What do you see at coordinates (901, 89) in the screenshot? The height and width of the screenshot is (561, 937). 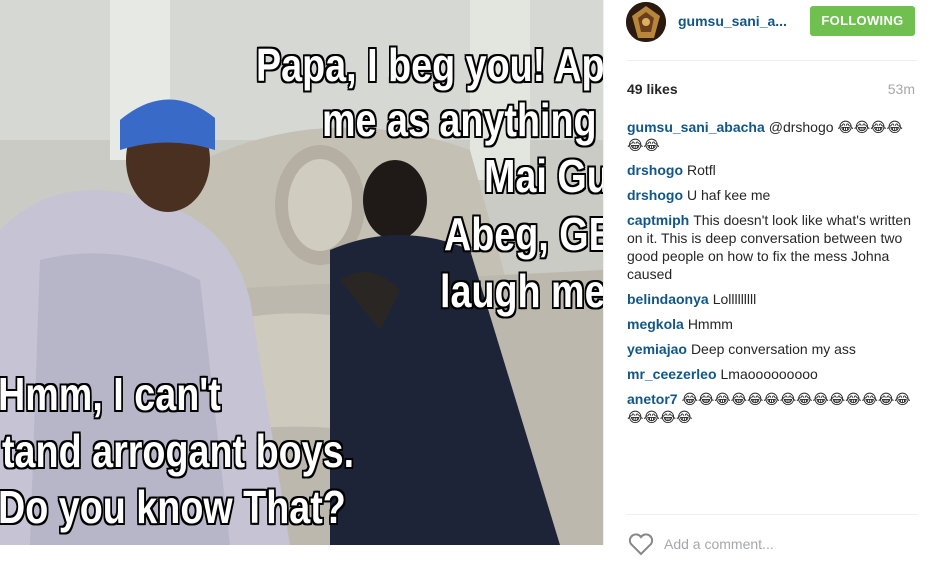 I see `post-time: 53m` at bounding box center [901, 89].